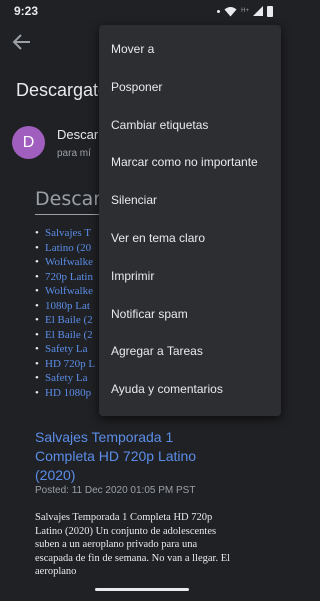 This screenshot has width=320, height=601. I want to click on recipient-label: para mí, so click(74, 153).